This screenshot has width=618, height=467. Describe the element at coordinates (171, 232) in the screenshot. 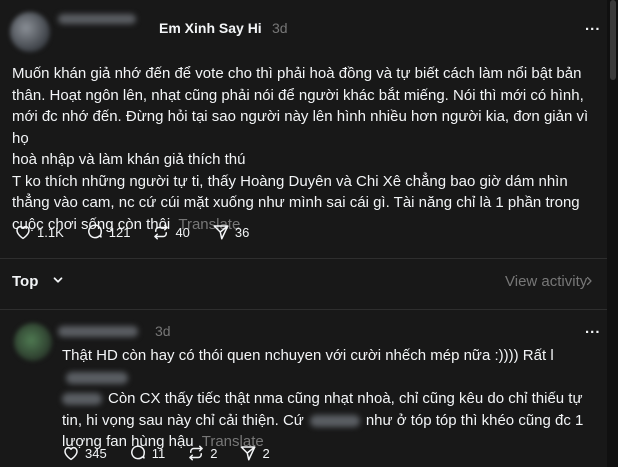

I see `repost-button: 40` at that location.